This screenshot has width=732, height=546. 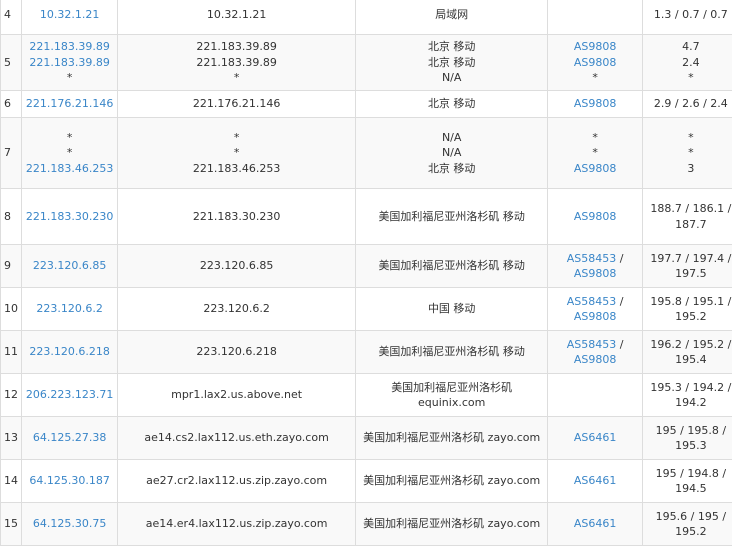 I want to click on ip-cell: **221.183.46.253, so click(x=70, y=153).